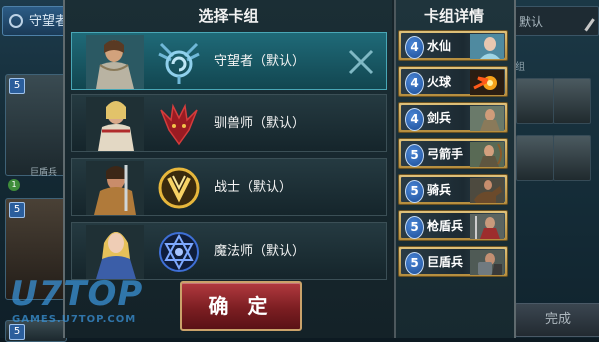 The image size is (599, 342). I want to click on card-body: 5 枪盾兵, so click(453, 226).